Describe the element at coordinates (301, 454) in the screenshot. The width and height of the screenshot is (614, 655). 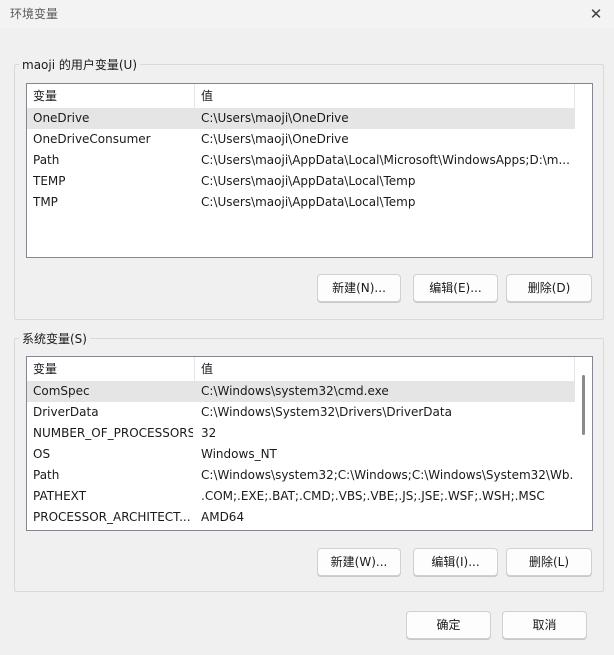
I see `table-row: OS Windows_NT` at that location.